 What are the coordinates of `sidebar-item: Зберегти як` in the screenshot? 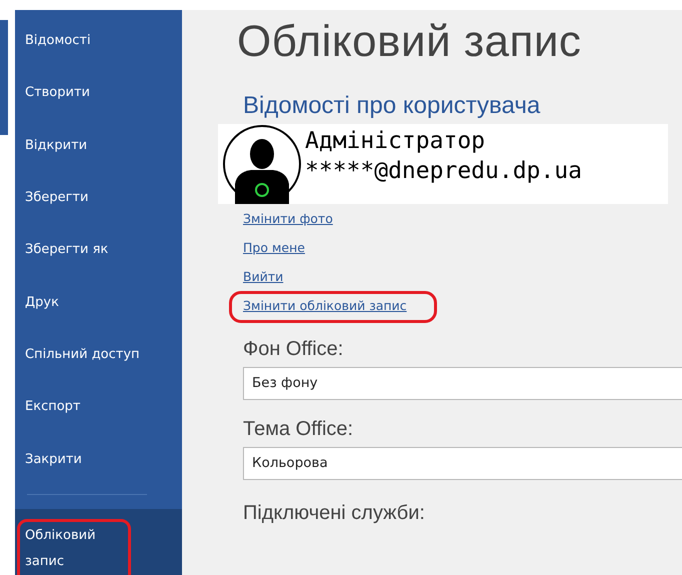 It's located at (98, 258).